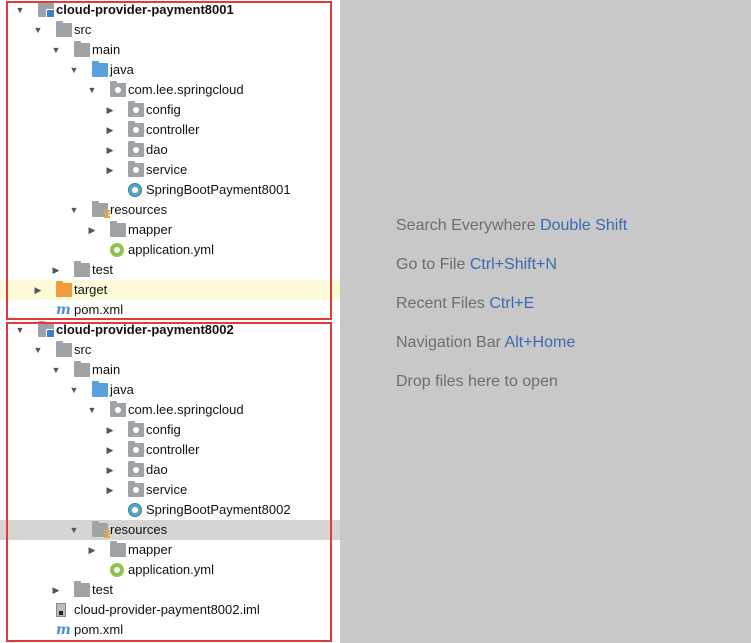 The width and height of the screenshot is (751, 643). I want to click on tree-node-label: src, so click(83, 29).